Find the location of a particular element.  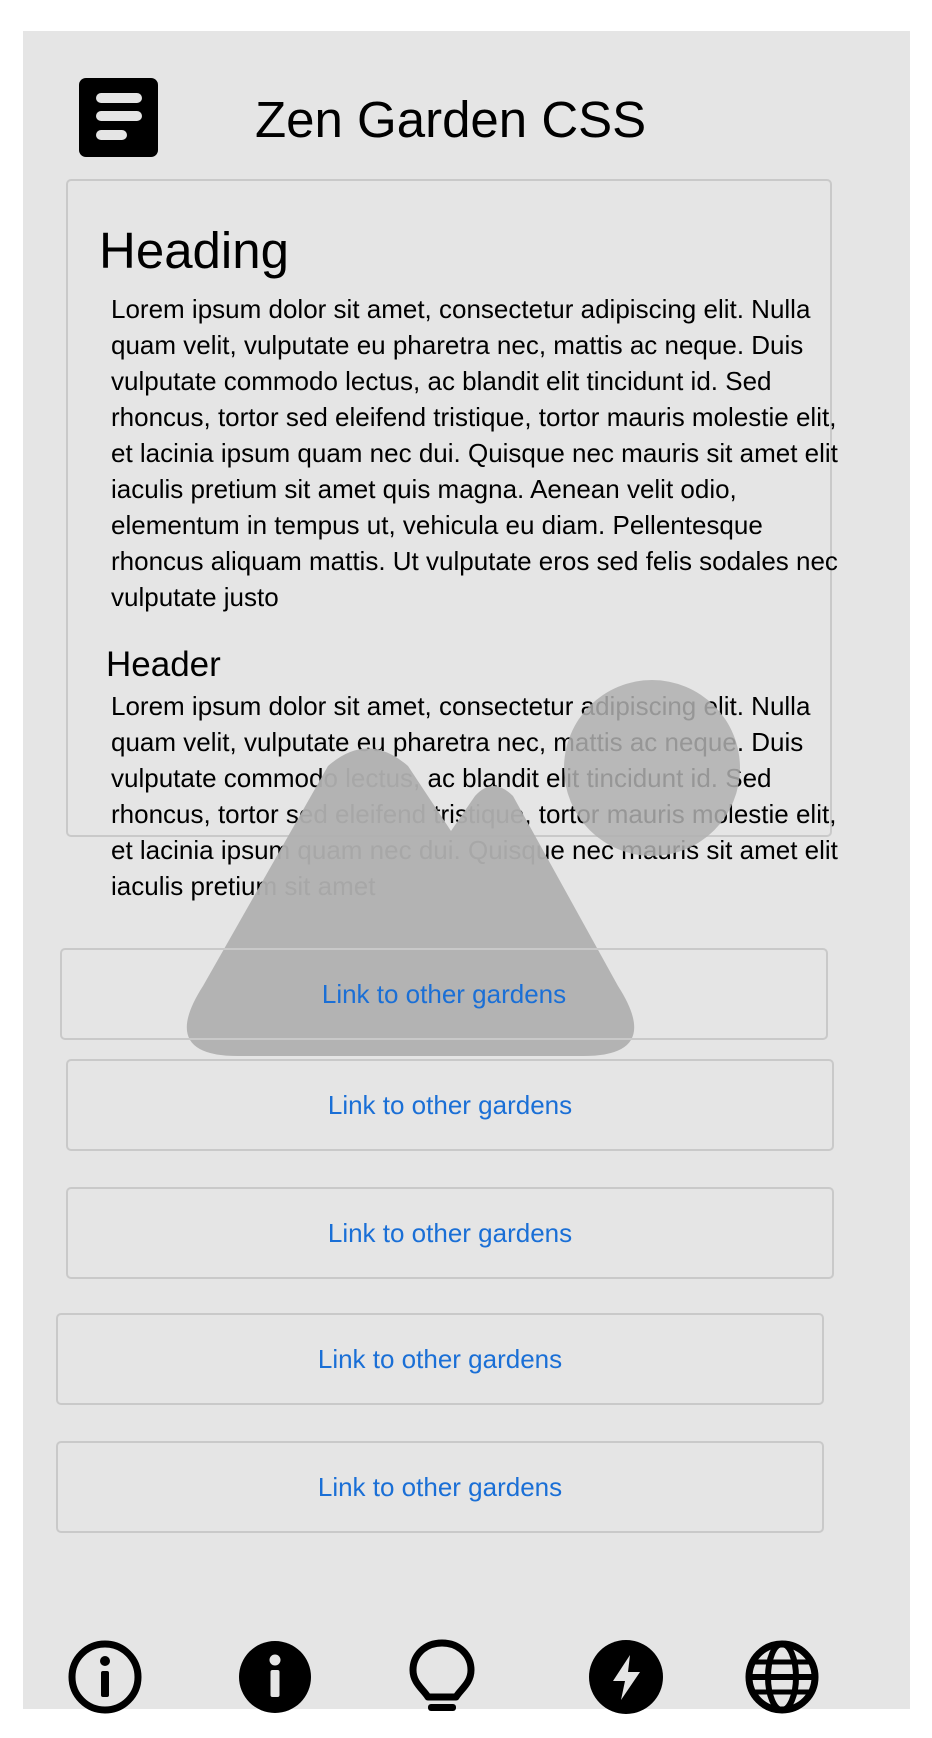

lightbulb-icon is located at coordinates (442, 1677).